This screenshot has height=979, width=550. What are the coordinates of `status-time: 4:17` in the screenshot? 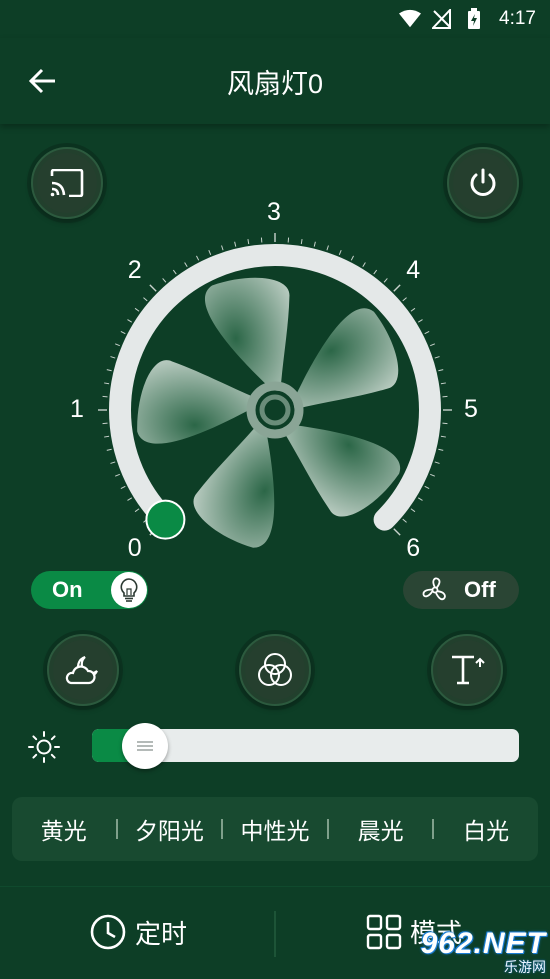 It's located at (517, 18).